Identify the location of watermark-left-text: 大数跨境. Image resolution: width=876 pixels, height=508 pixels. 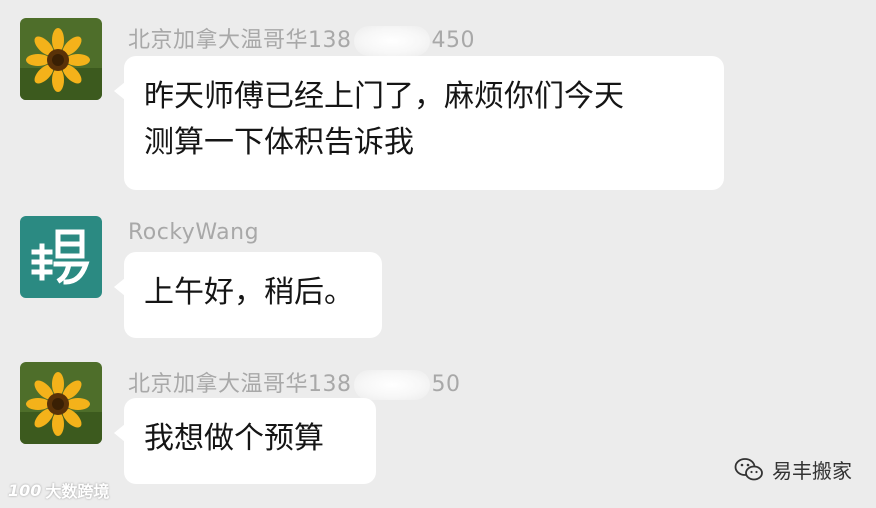
(77, 491).